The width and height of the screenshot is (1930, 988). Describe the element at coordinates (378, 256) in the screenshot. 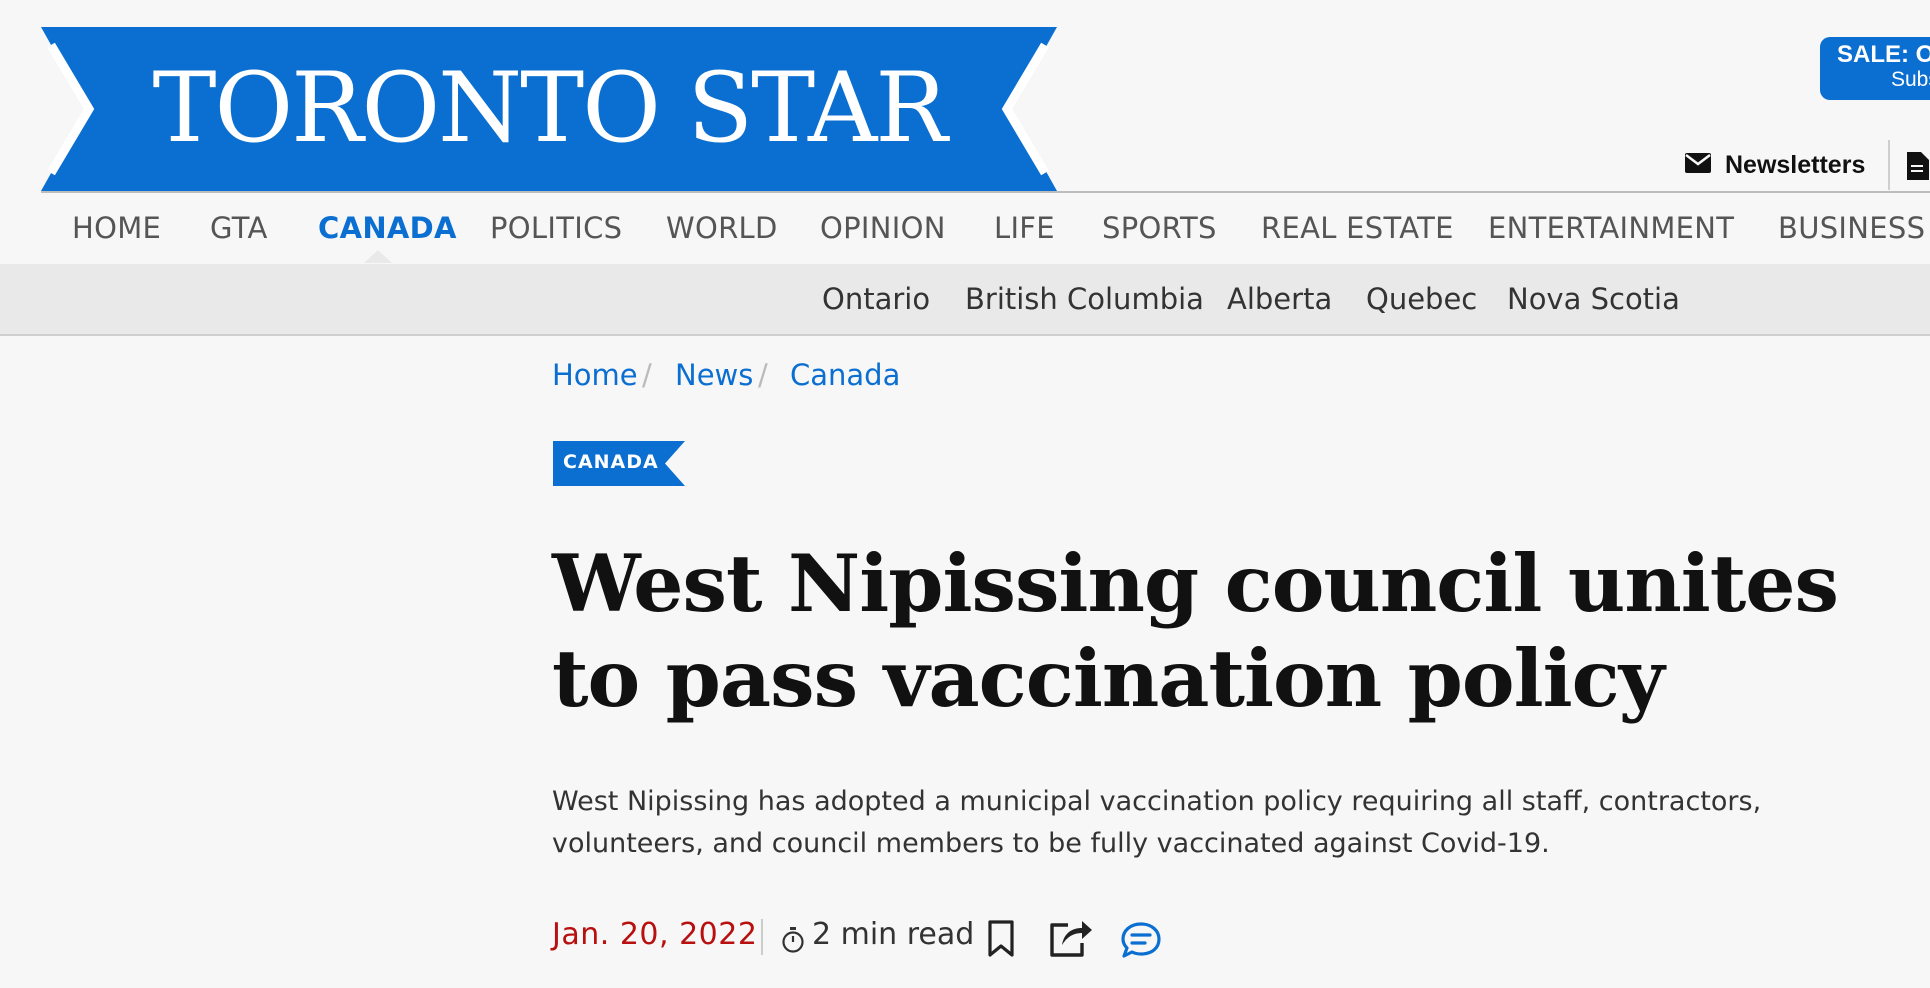

I see `active-nav-caret` at that location.